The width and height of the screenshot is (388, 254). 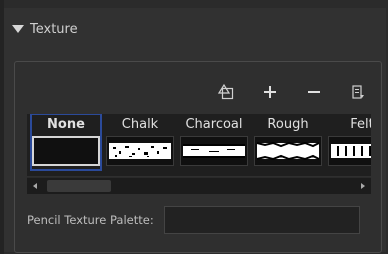 What do you see at coordinates (79, 186) in the screenshot?
I see `scrollbar-thumb` at bounding box center [79, 186].